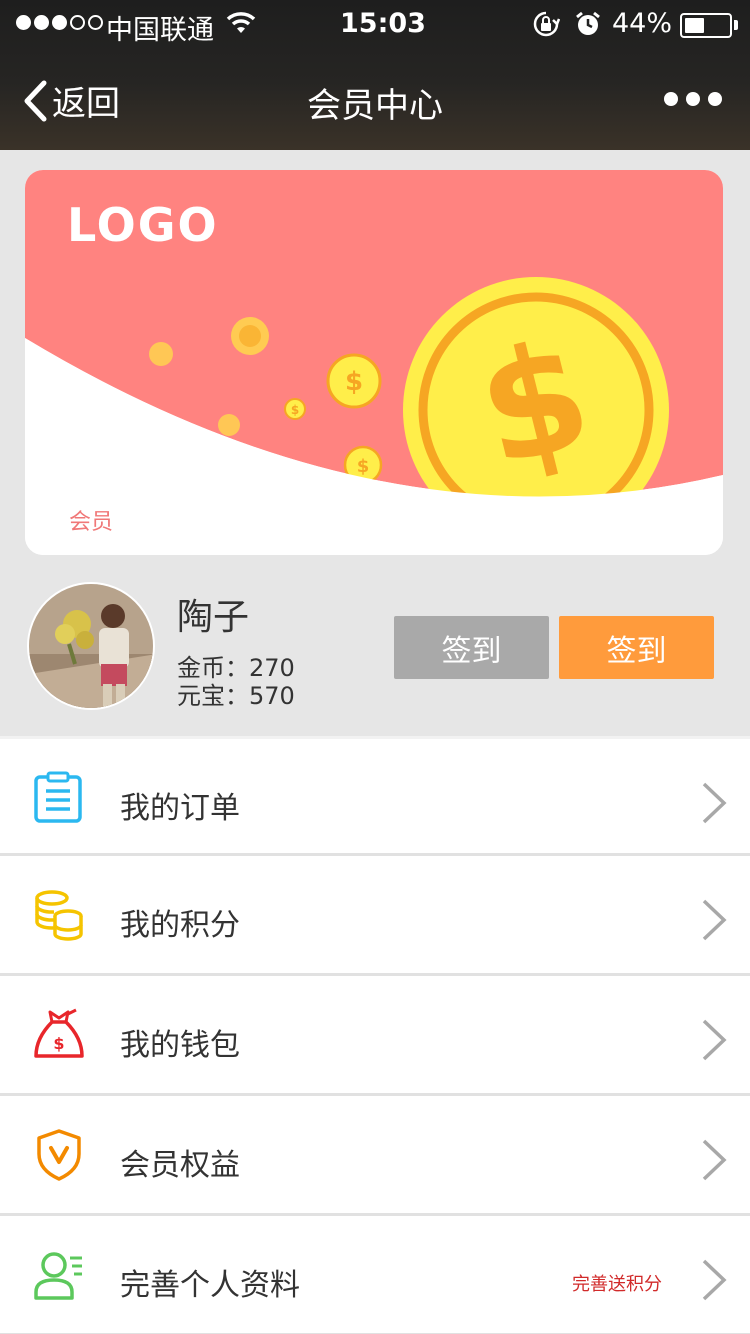  What do you see at coordinates (383, 23) in the screenshot?
I see `status-time: 15:03` at bounding box center [383, 23].